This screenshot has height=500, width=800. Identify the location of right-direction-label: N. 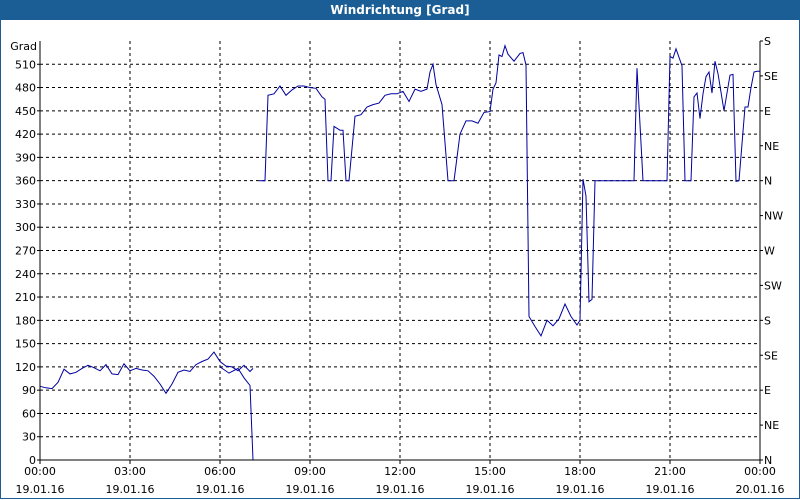
(768, 181).